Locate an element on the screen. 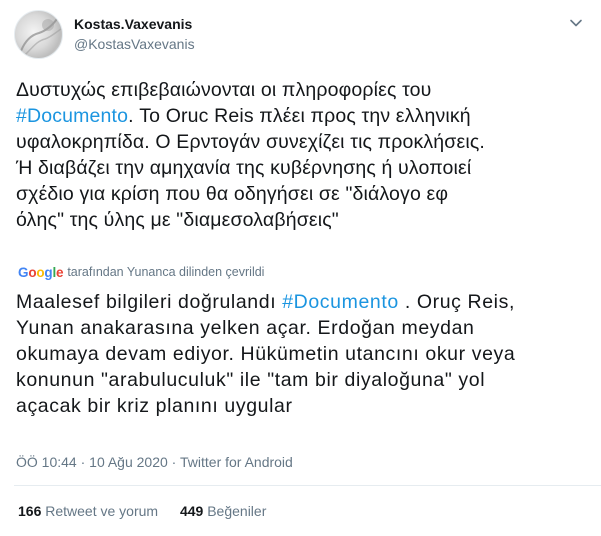 The width and height of the screenshot is (601, 536). author-display-name: Kostas.Vaxevanis is located at coordinates (133, 24).